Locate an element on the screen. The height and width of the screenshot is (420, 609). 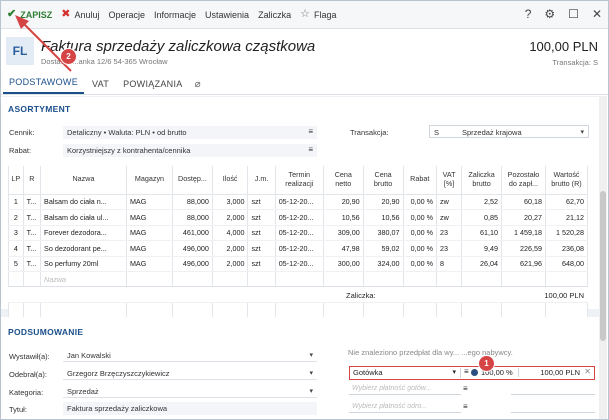
col-zaliczka: Zaliczka brutto is located at coordinates (481, 180).